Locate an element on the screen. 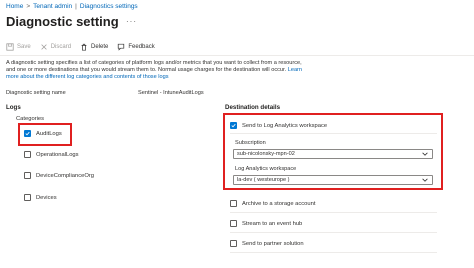  event-hub-checkbox is located at coordinates (233, 223).